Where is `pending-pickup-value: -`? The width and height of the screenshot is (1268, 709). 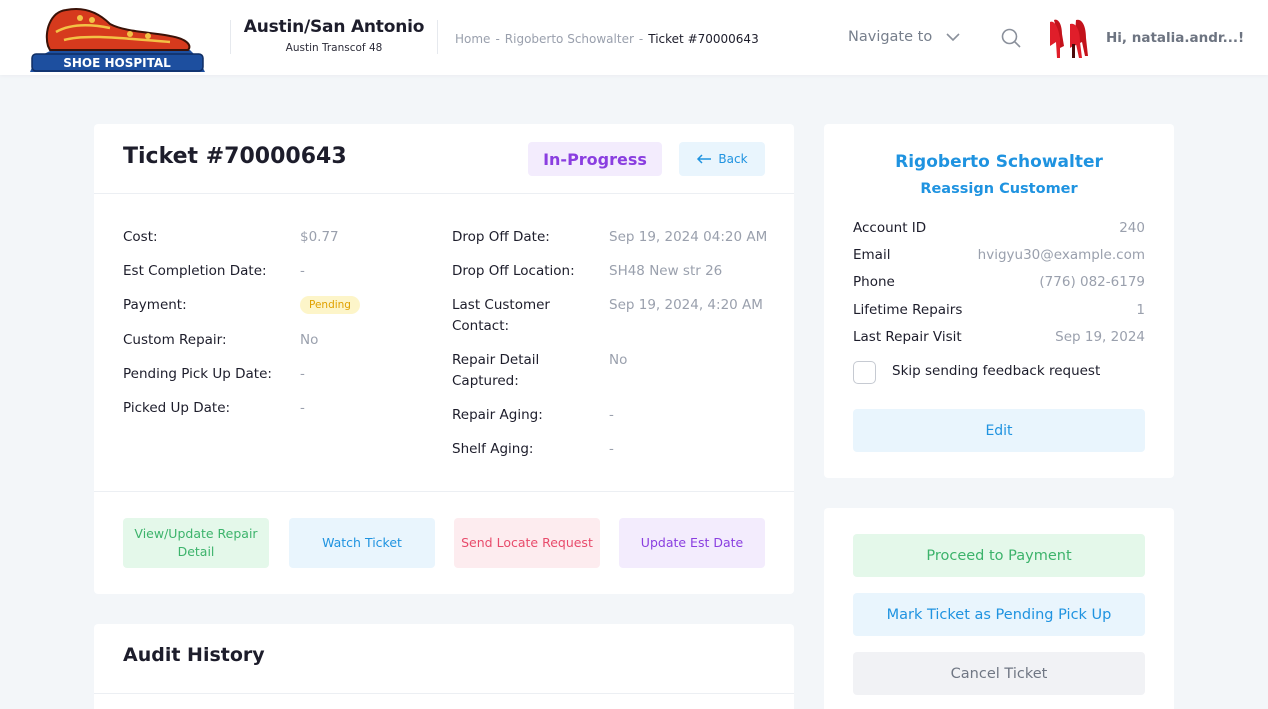 pending-pickup-value: - is located at coordinates (302, 374).